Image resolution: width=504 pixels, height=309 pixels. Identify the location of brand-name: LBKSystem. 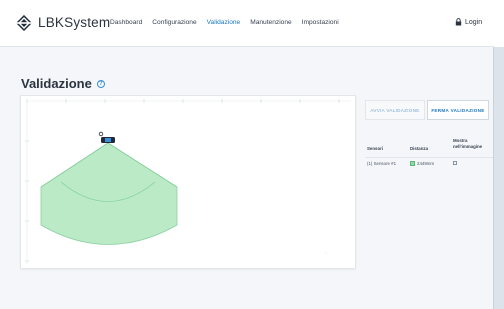
(74, 22).